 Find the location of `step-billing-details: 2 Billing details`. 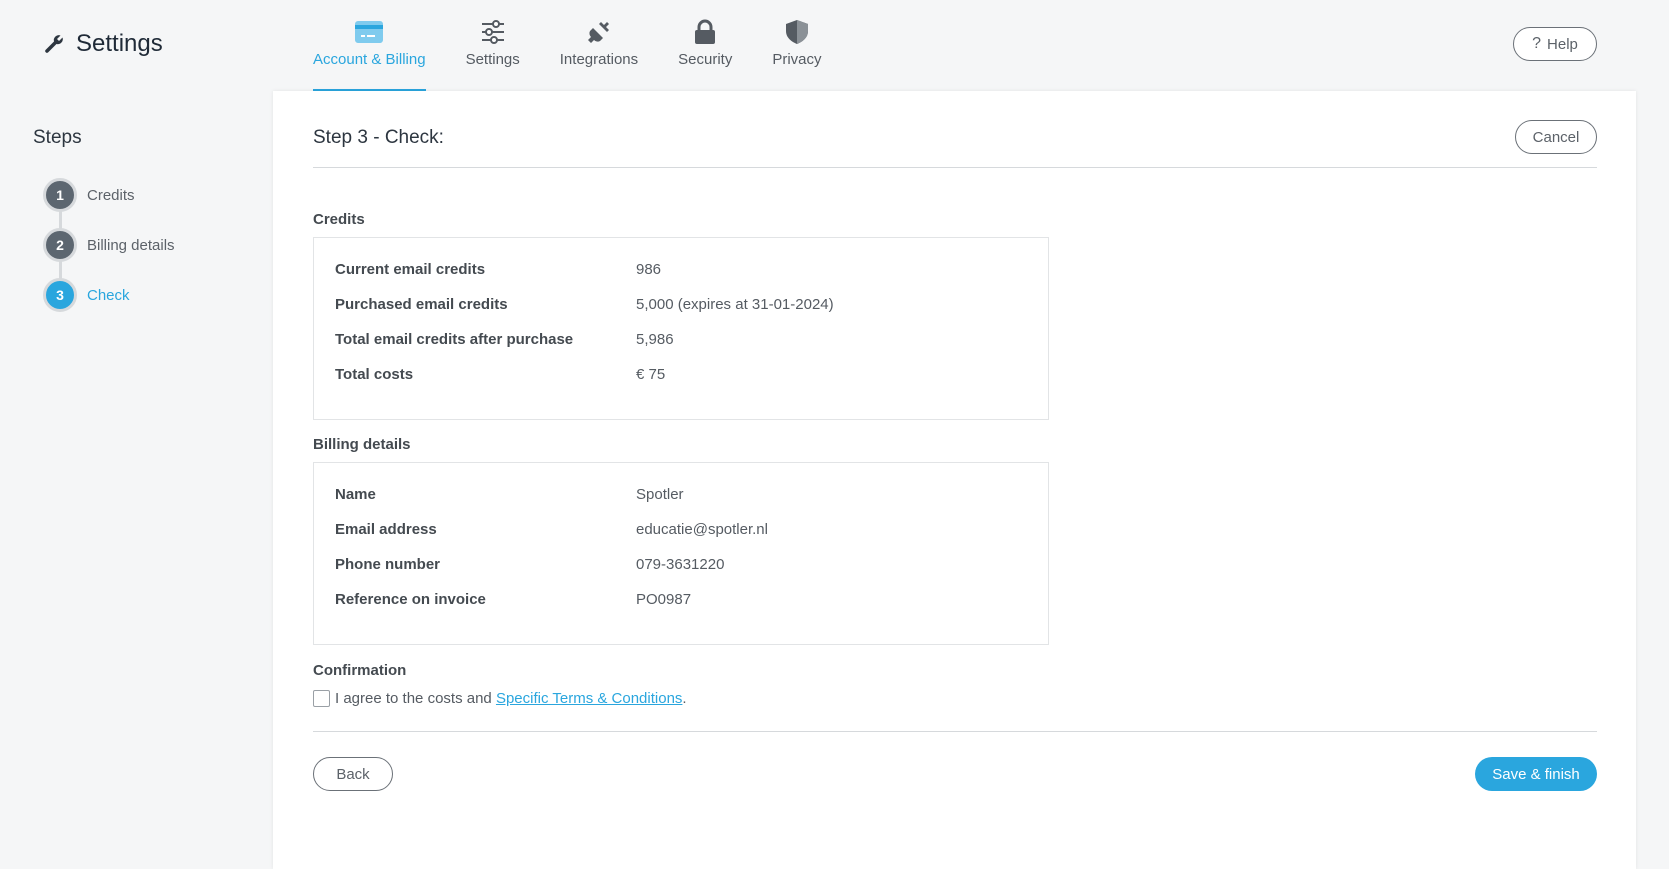

step-billing-details: 2 Billing details is located at coordinates (109, 245).